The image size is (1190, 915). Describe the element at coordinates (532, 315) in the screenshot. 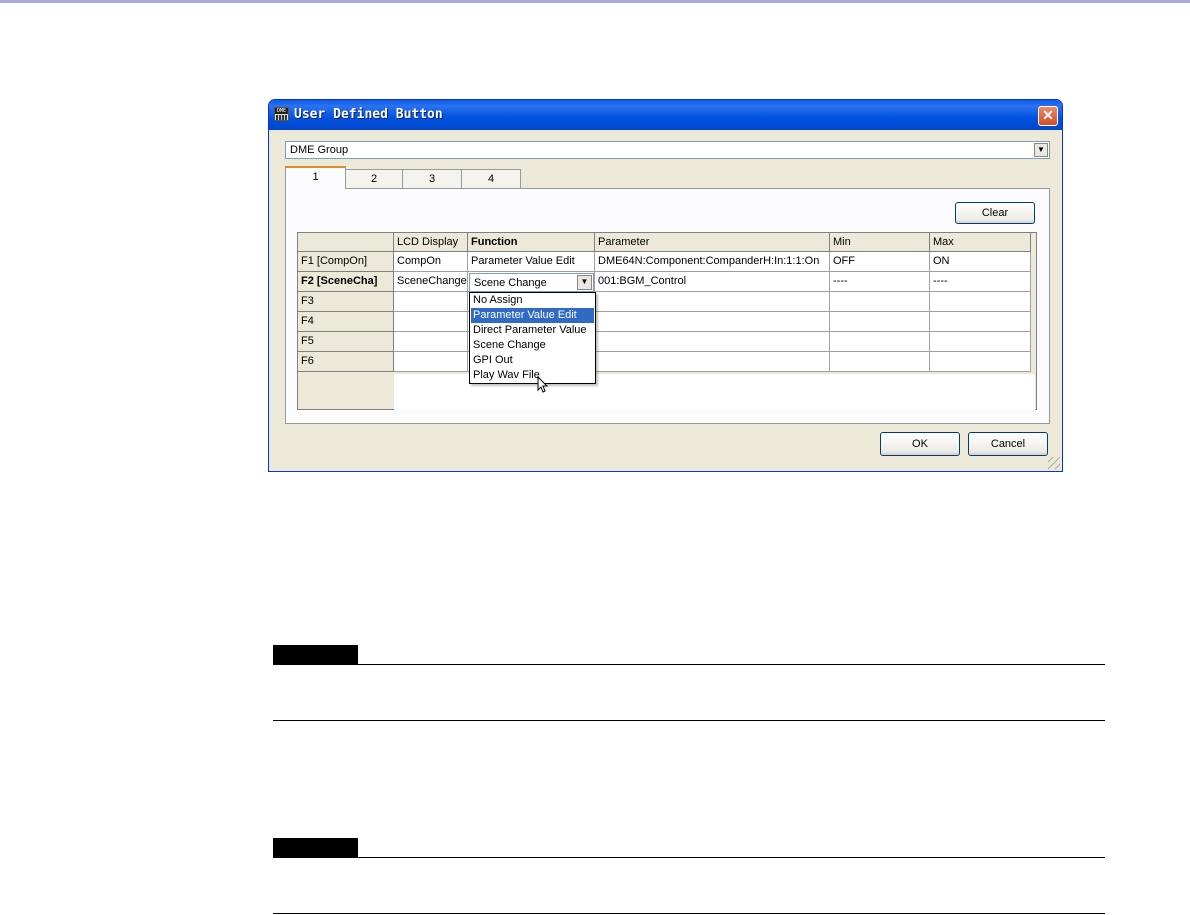

I see `dropdown-option-parameter-value-edit: Parameter Value Edit` at that location.